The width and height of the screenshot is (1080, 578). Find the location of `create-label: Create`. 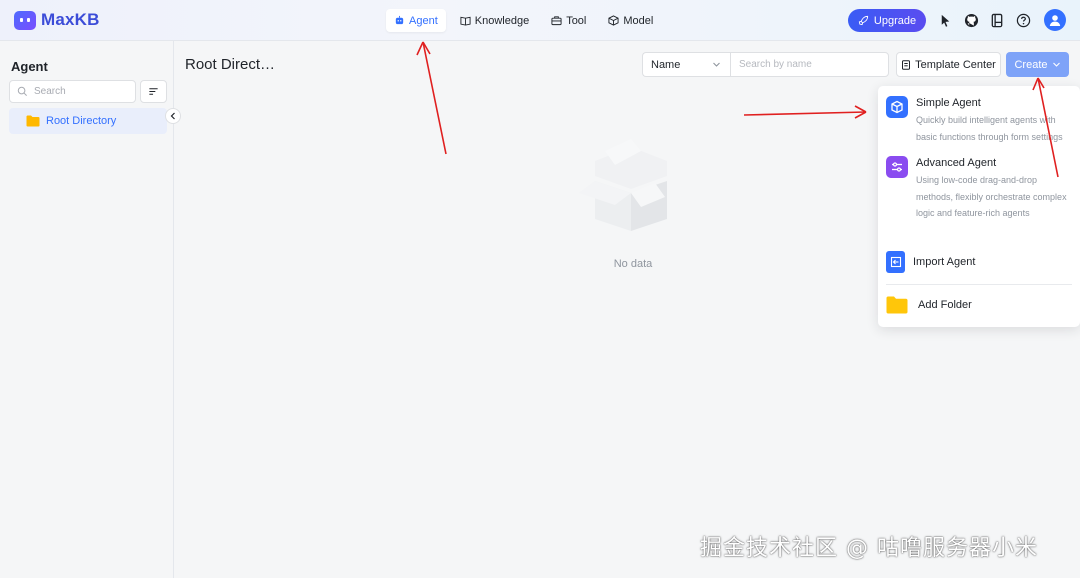

create-label: Create is located at coordinates (1031, 64).